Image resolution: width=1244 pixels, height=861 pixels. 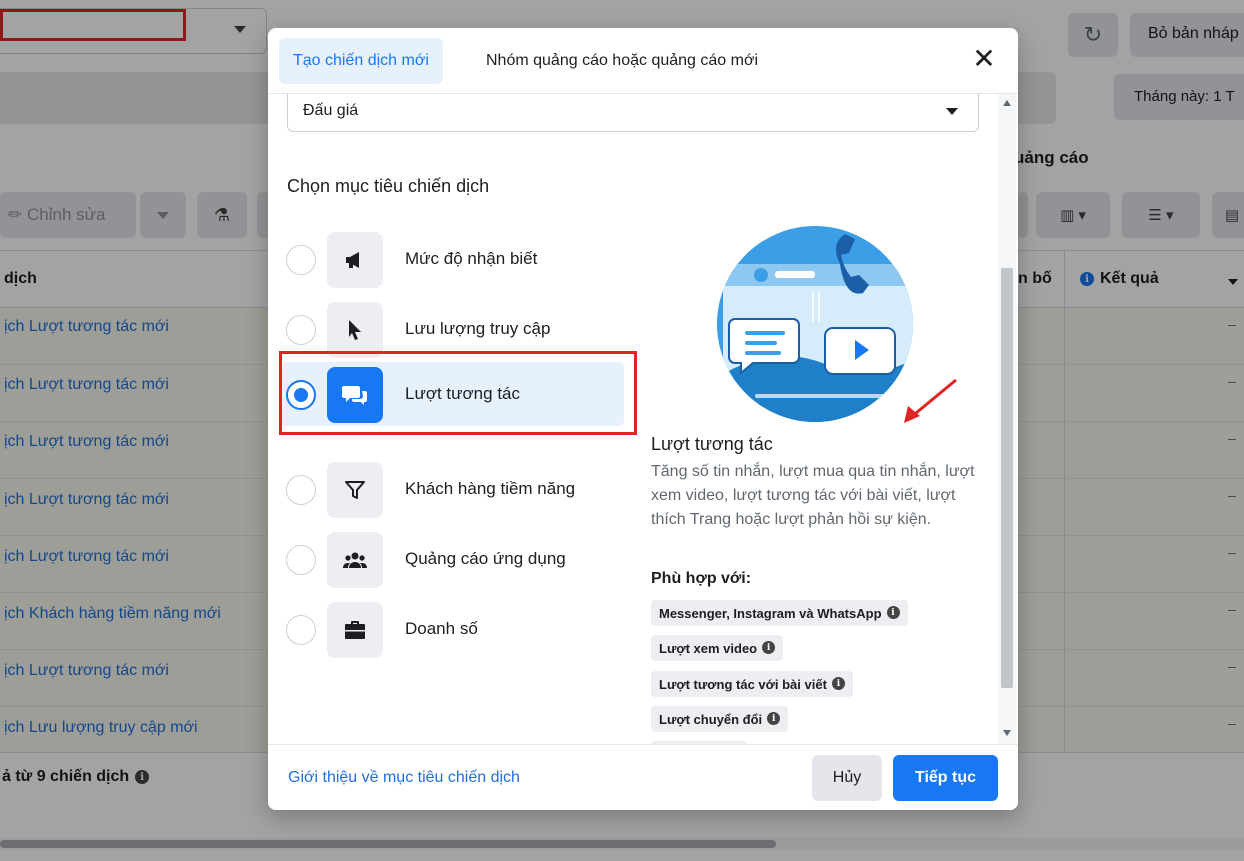 What do you see at coordinates (708, 648) in the screenshot?
I see `chip-label: Lượt xem video` at bounding box center [708, 648].